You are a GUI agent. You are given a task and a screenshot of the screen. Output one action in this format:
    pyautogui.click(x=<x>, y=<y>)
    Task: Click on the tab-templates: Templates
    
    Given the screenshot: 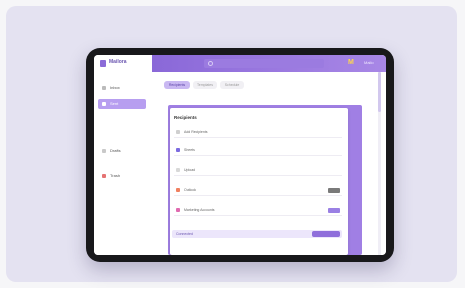 What is the action you would take?
    pyautogui.click(x=205, y=85)
    